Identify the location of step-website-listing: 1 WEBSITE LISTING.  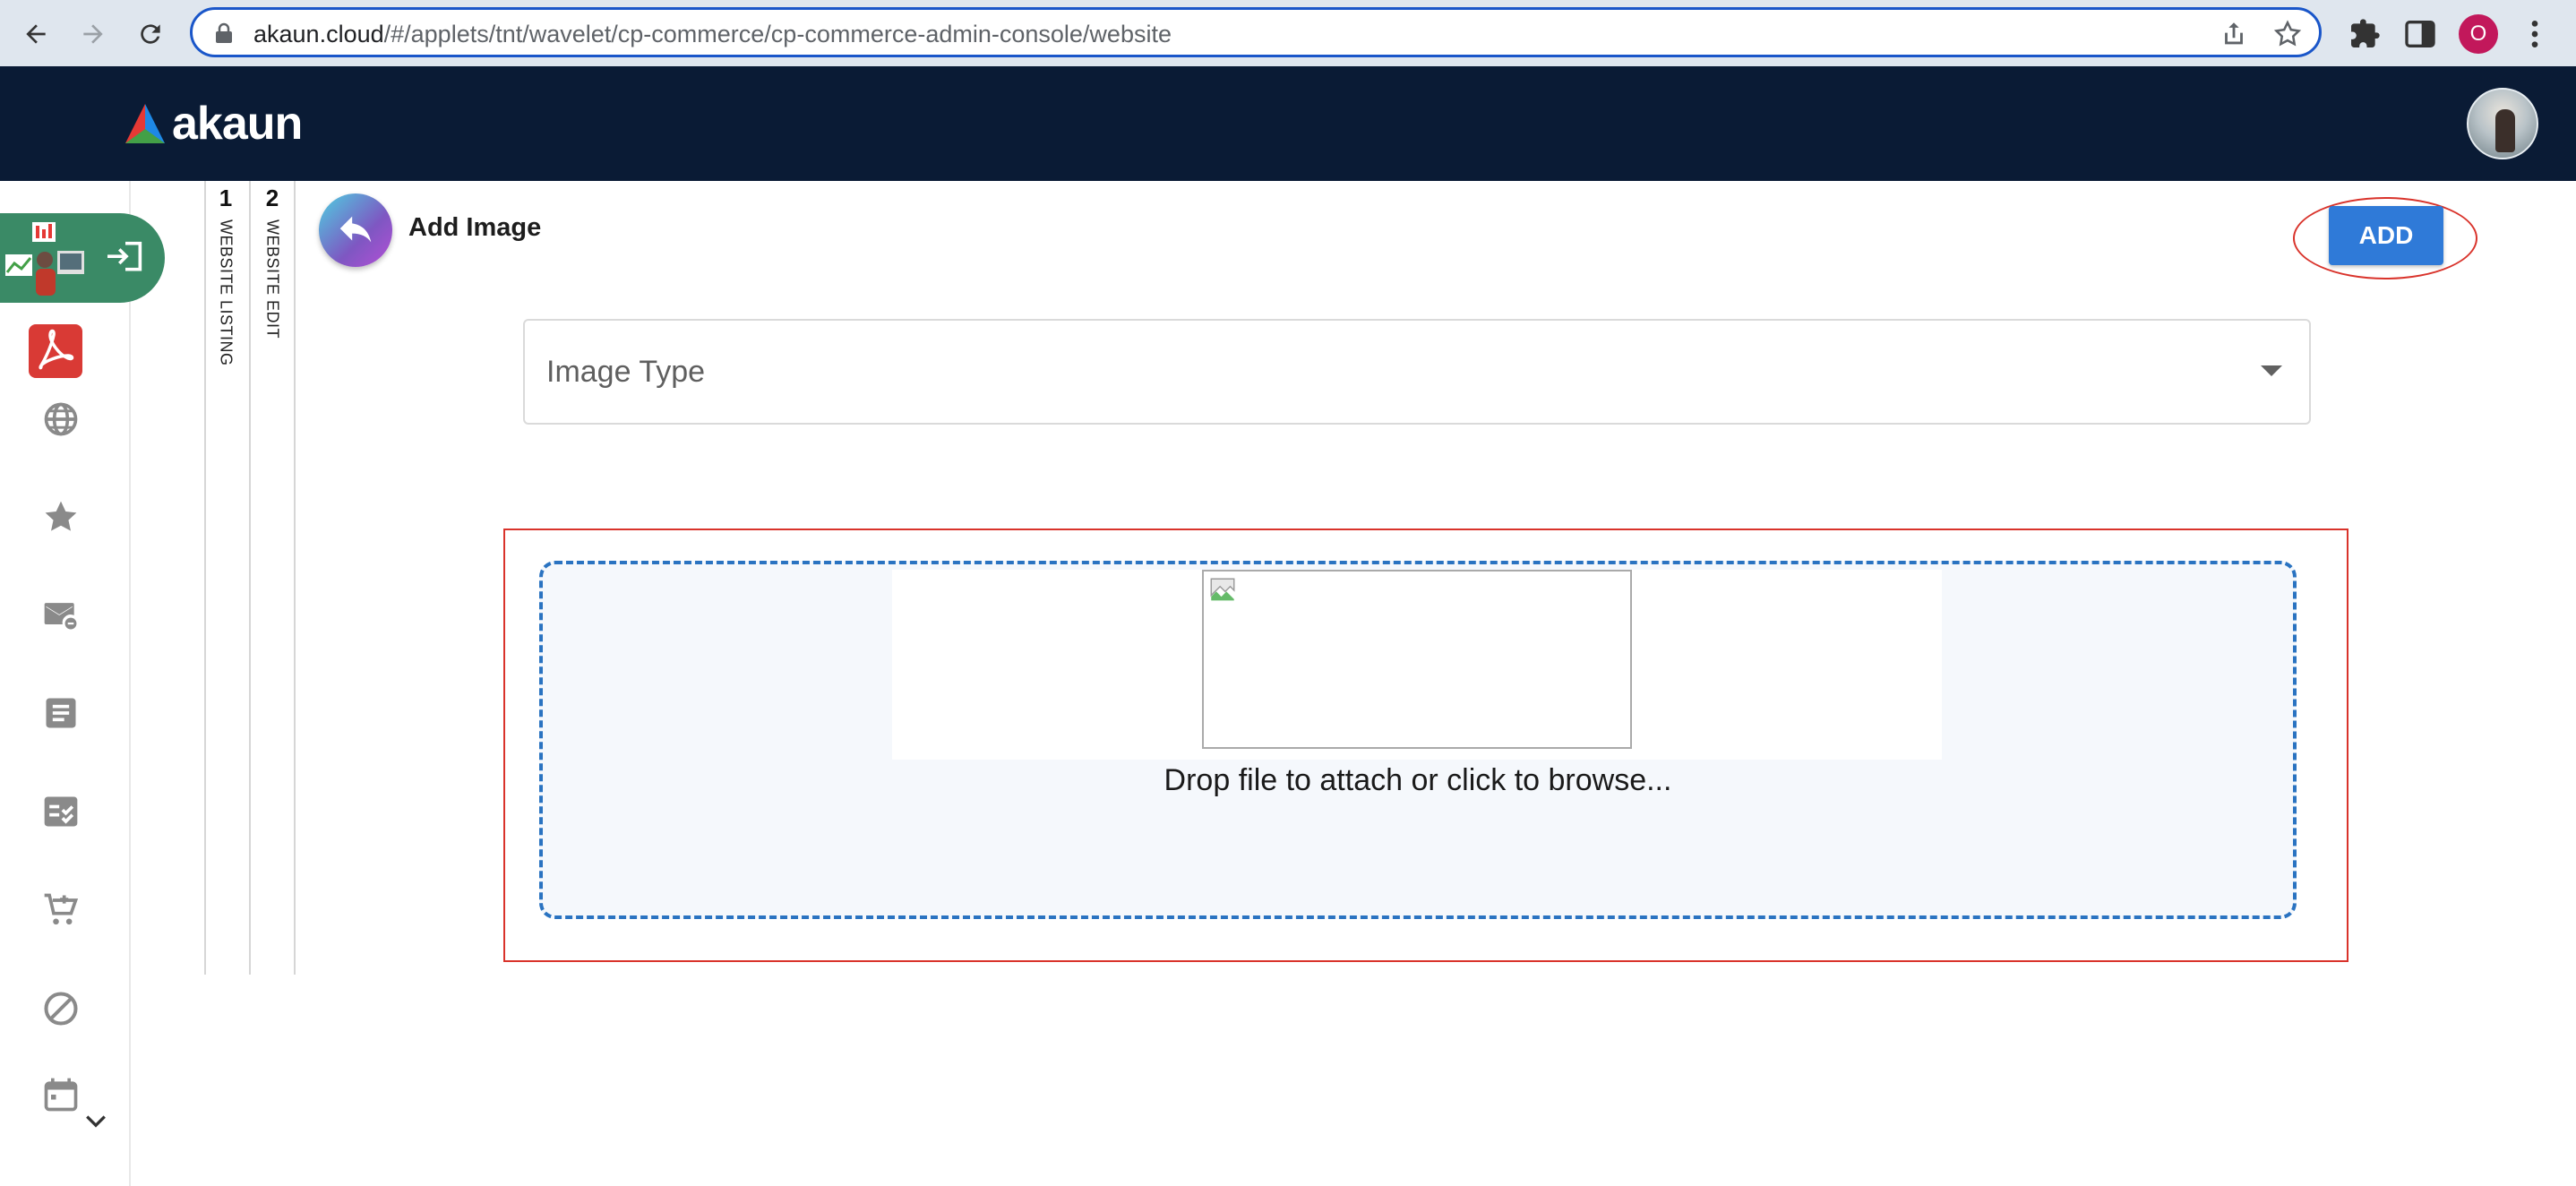
(225, 275).